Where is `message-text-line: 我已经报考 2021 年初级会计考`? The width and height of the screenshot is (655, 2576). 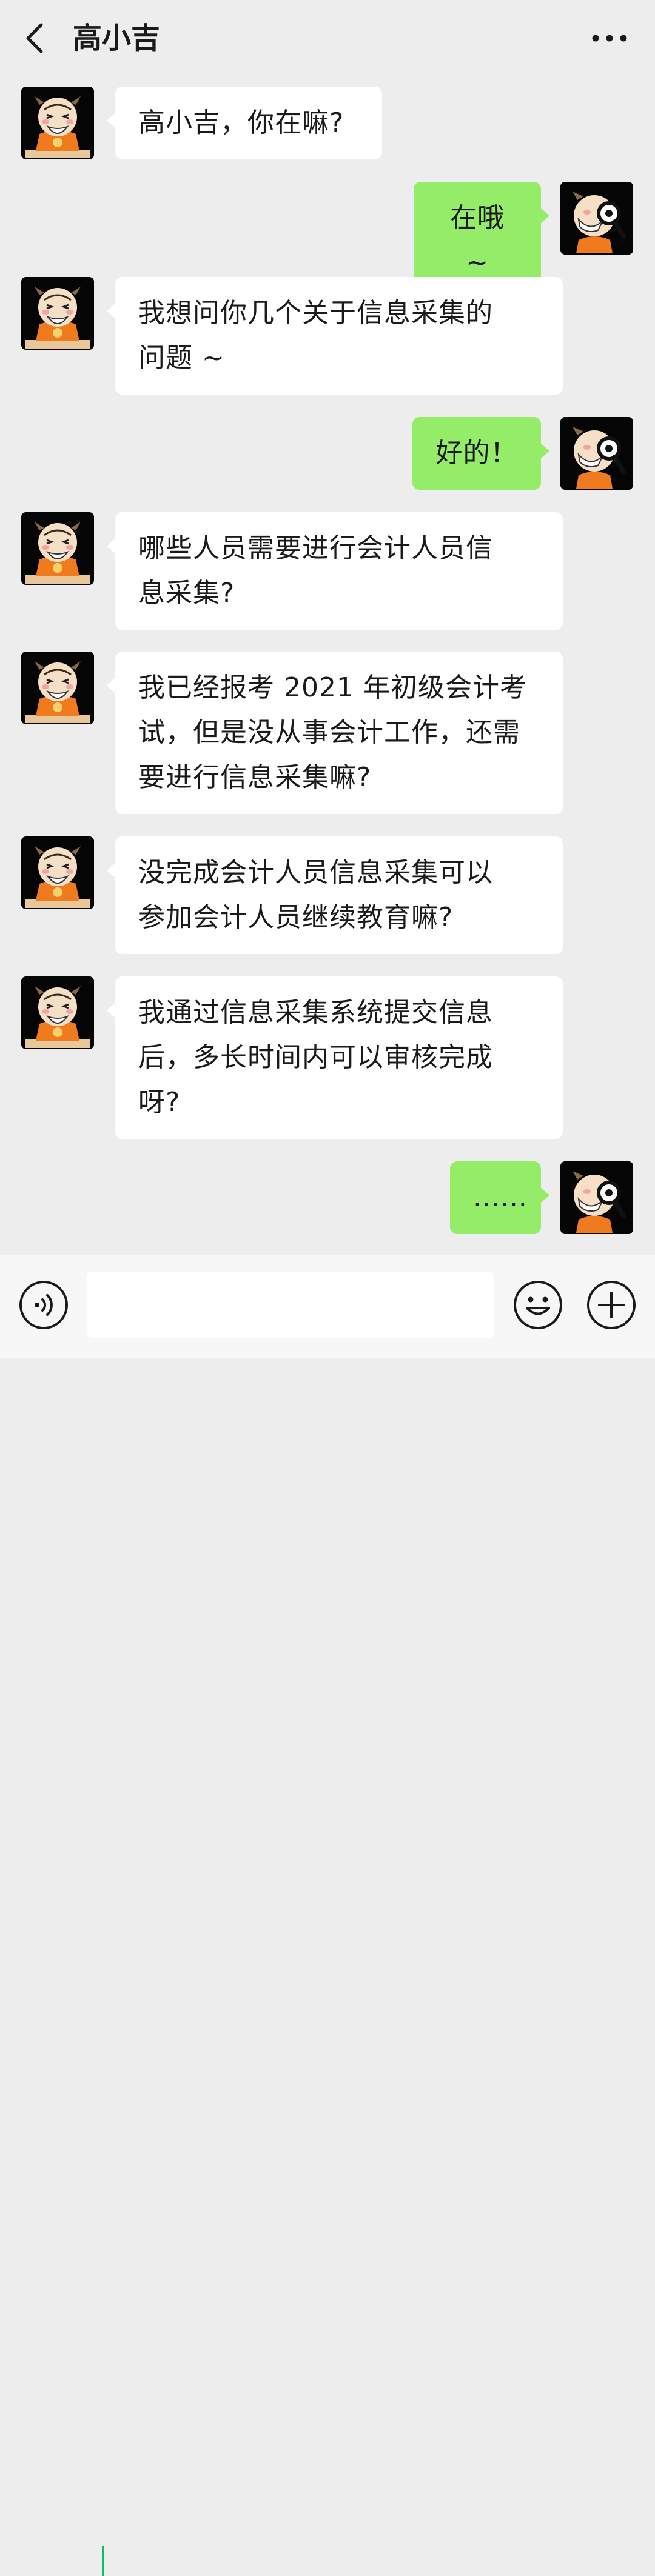
message-text-line: 我已经报考 2021 年初级会计考 is located at coordinates (332, 687).